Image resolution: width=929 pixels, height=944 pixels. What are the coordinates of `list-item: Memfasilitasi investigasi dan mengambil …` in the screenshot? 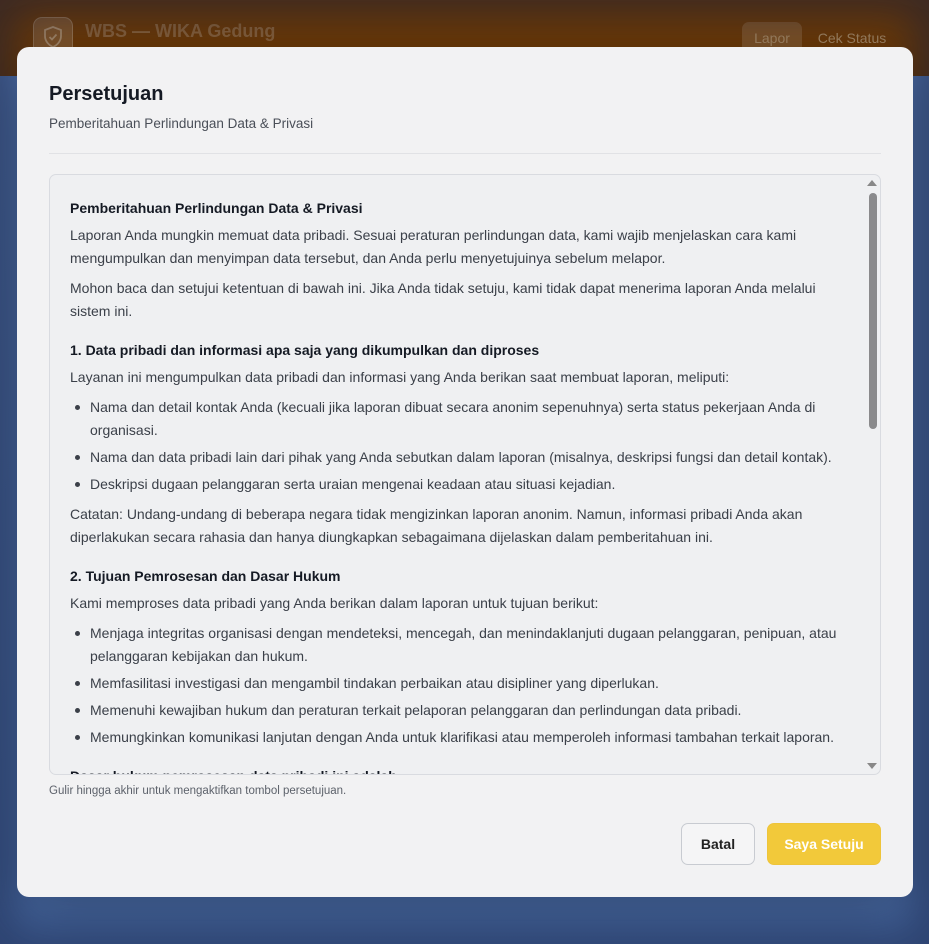 It's located at (457, 683).